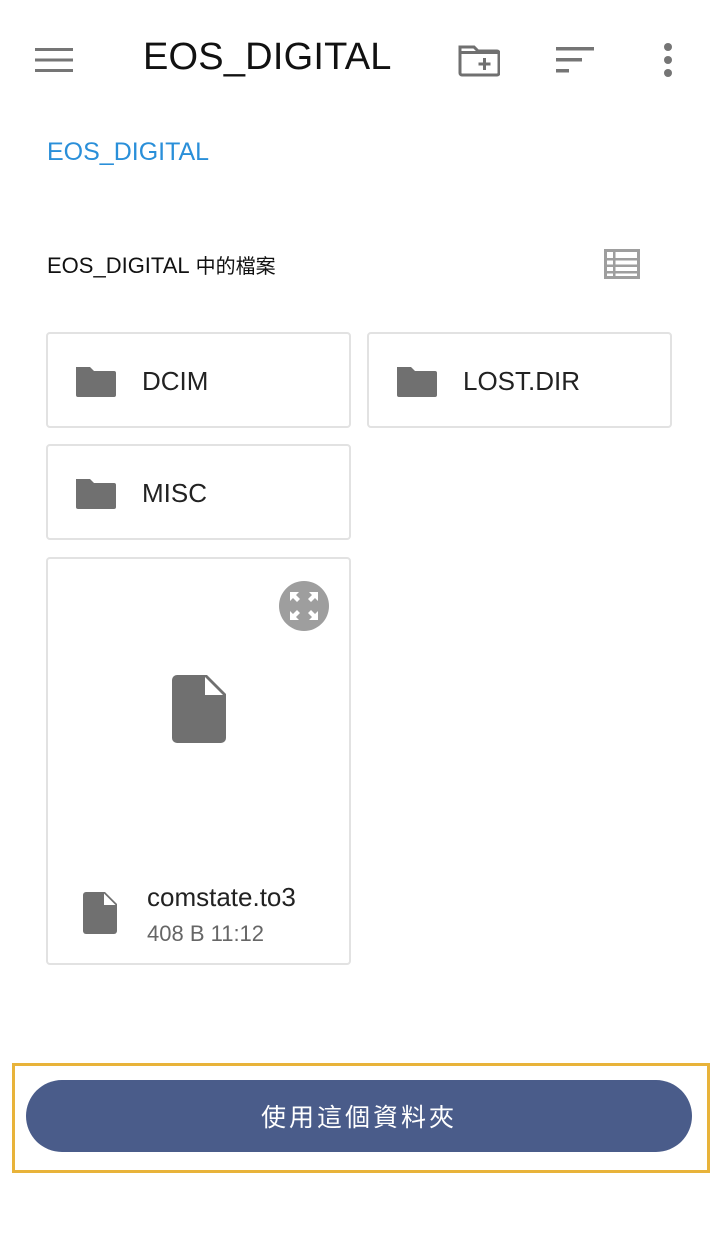 This screenshot has height=1242, width=720. What do you see at coordinates (128, 152) in the screenshot?
I see `breadcrumb: EOS_DIGITAL` at bounding box center [128, 152].